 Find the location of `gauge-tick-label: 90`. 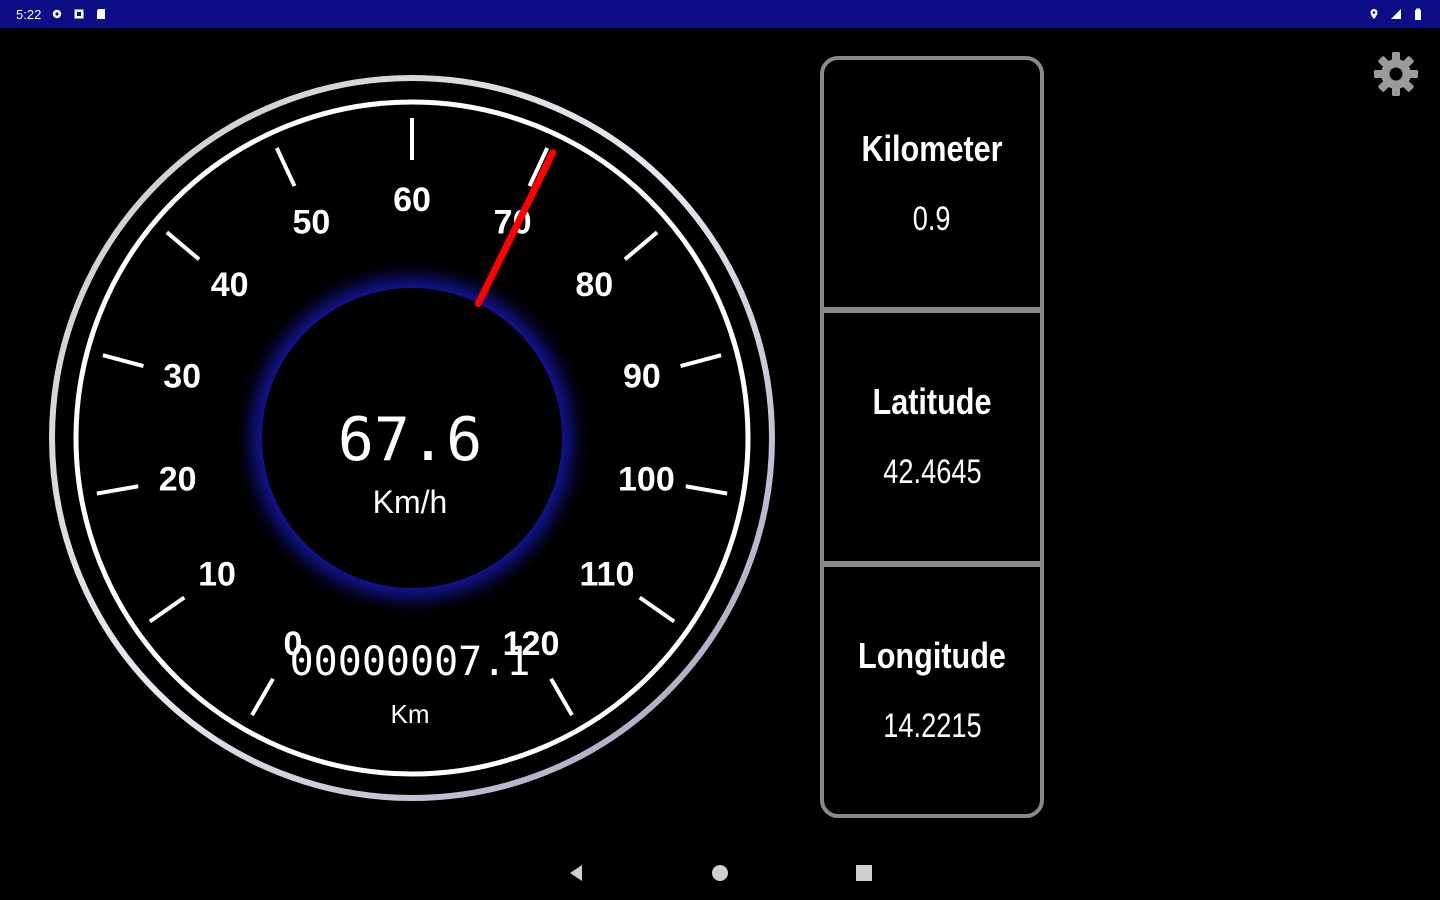

gauge-tick-label: 90 is located at coordinates (642, 376).